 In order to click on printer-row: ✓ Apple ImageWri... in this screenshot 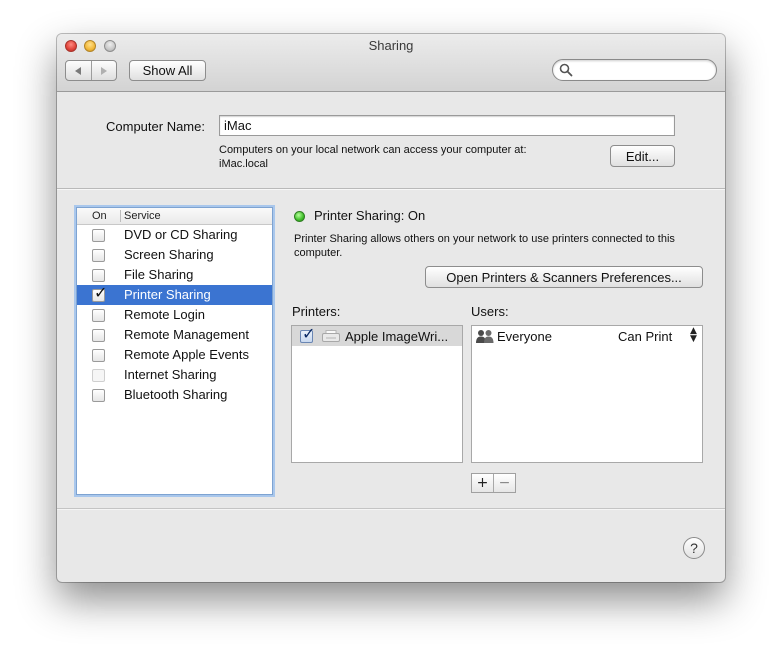, I will do `click(377, 336)`.